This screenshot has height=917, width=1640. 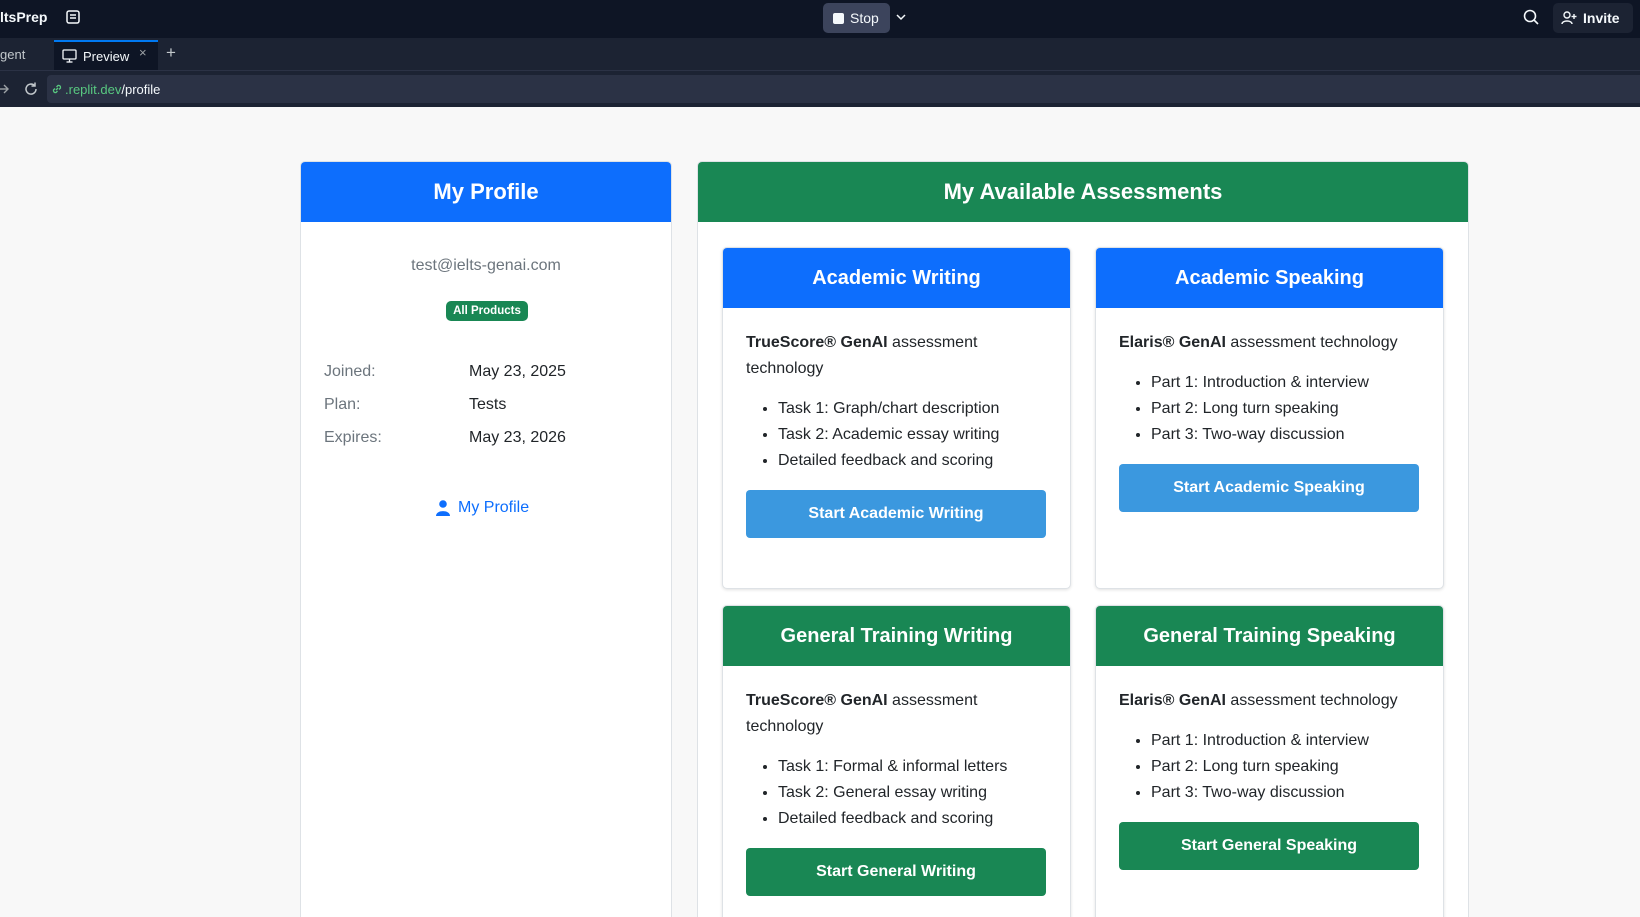 I want to click on plan-label: Plan:, so click(x=342, y=404).